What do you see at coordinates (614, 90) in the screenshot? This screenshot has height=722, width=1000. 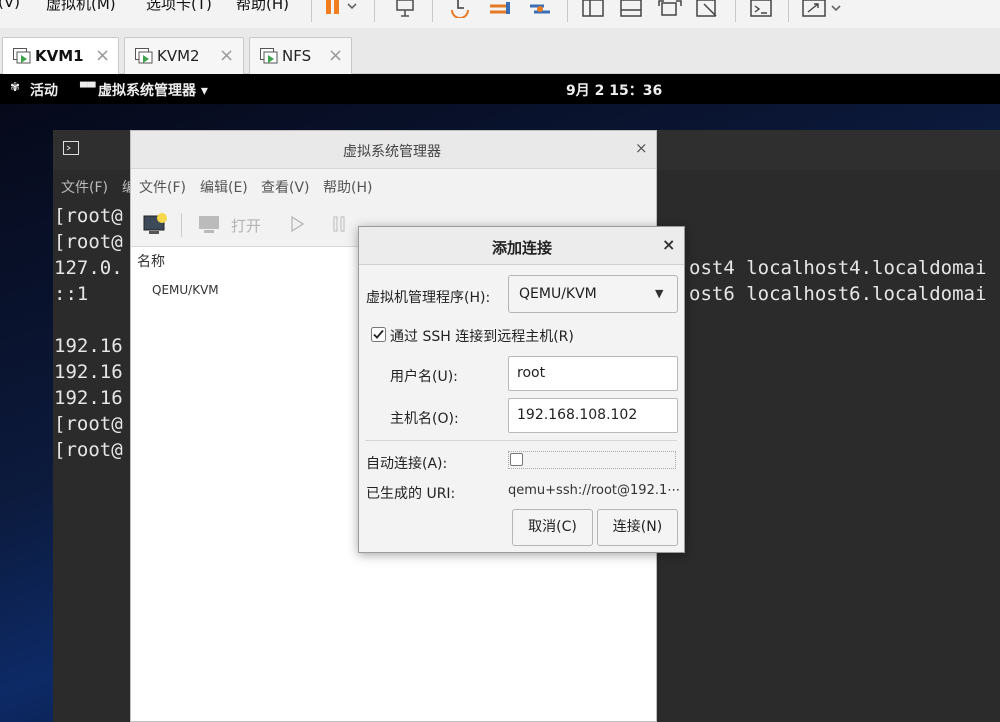 I see `clock: 9月 2 15：36` at bounding box center [614, 90].